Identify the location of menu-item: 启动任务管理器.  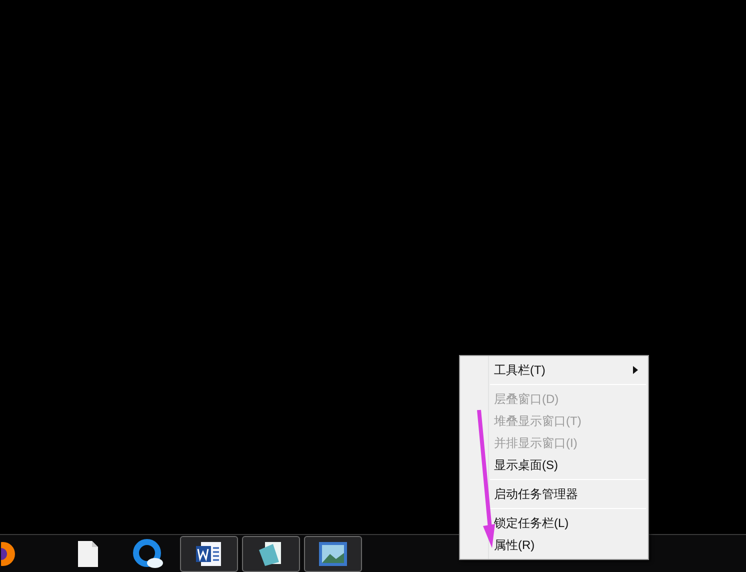
(554, 494).